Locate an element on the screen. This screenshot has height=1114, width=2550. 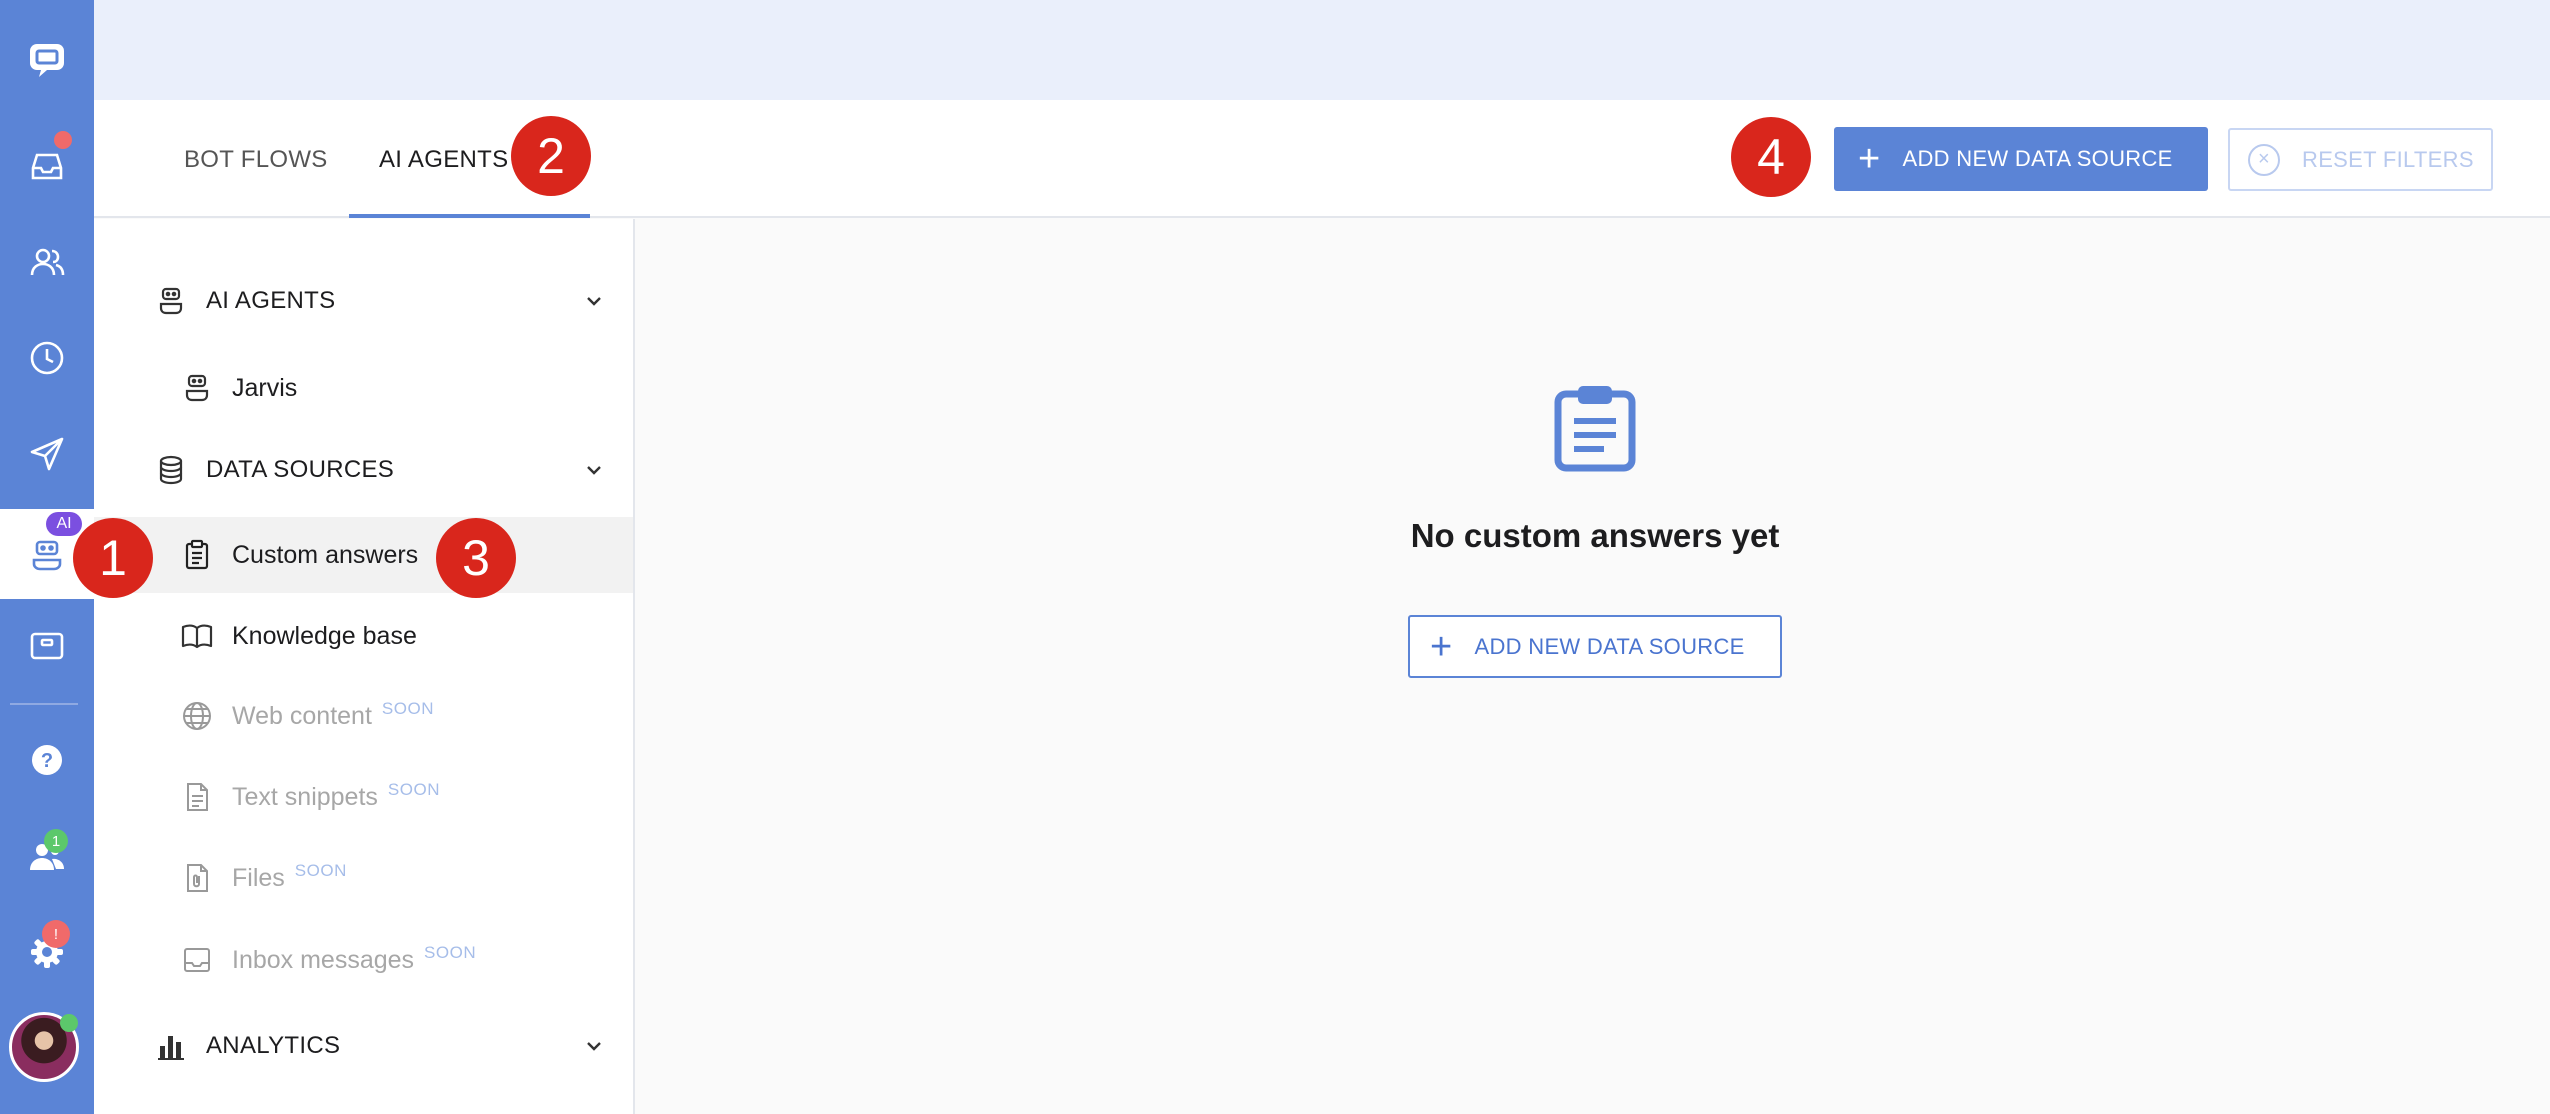
sidebar-item-jarvis: Jarvis is located at coordinates (363, 388).